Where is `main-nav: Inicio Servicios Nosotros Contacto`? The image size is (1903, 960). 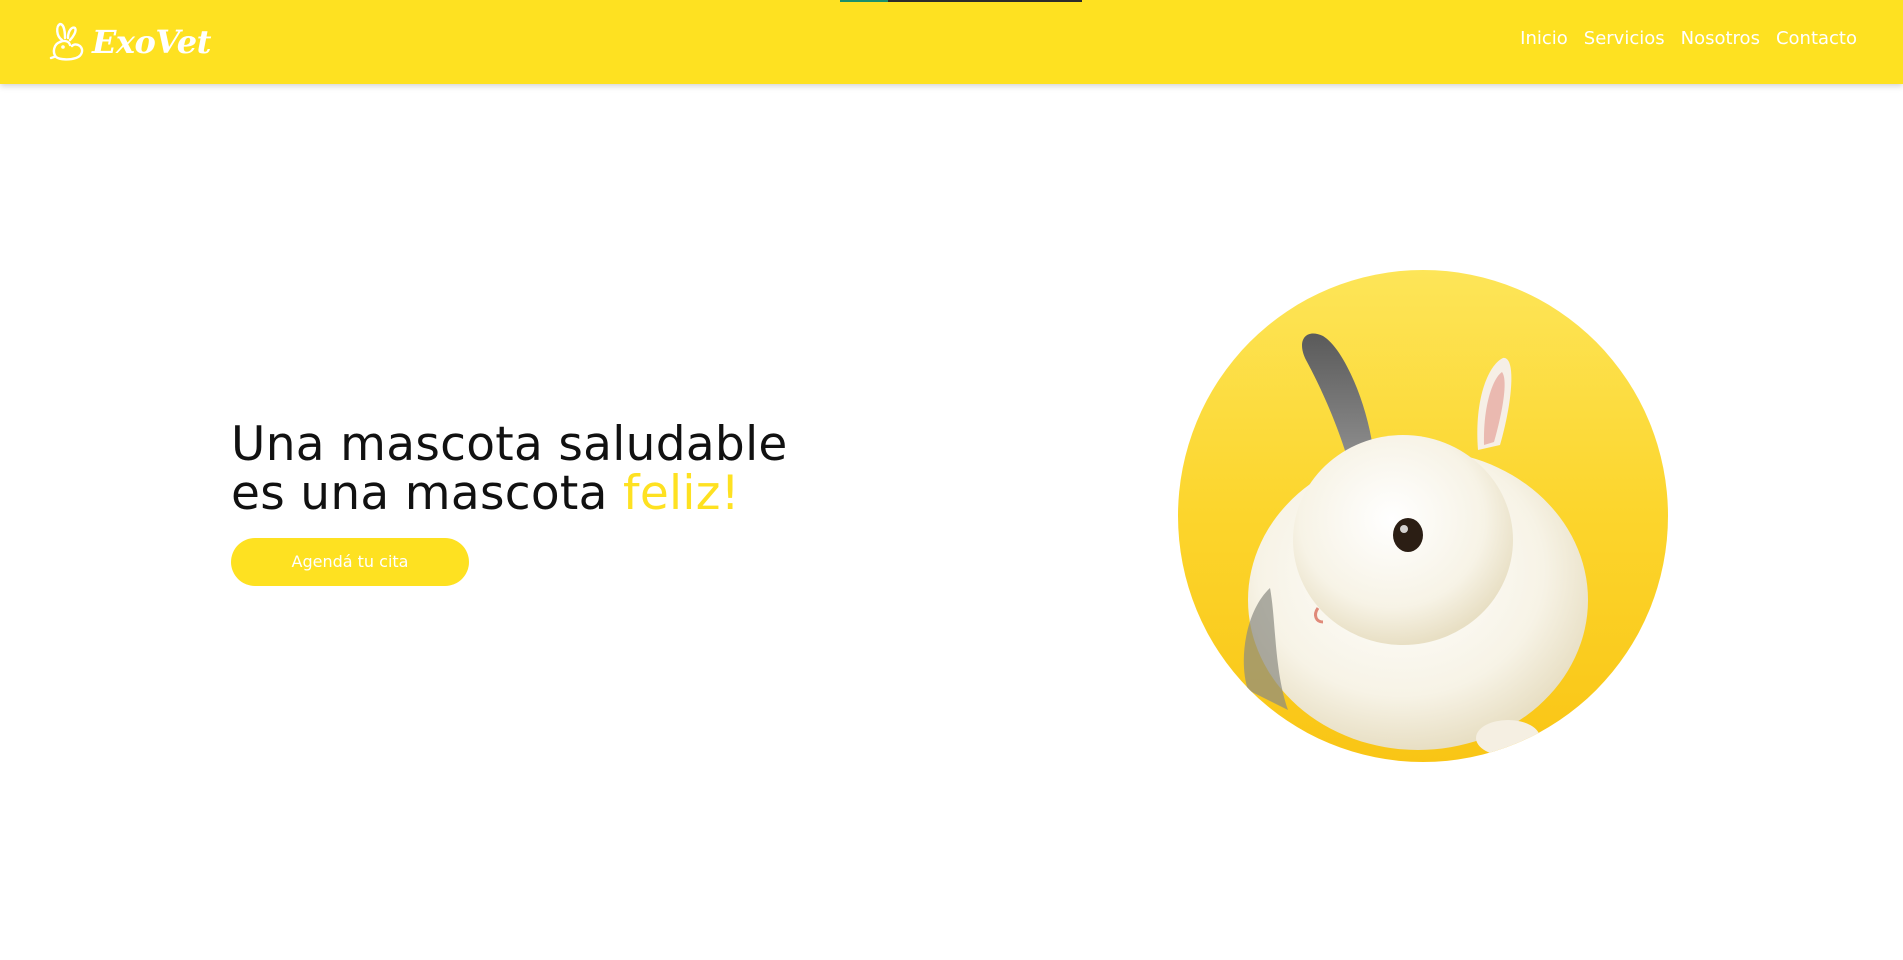
main-nav: Inicio Servicios Nosotros Contacto is located at coordinates (1688, 38).